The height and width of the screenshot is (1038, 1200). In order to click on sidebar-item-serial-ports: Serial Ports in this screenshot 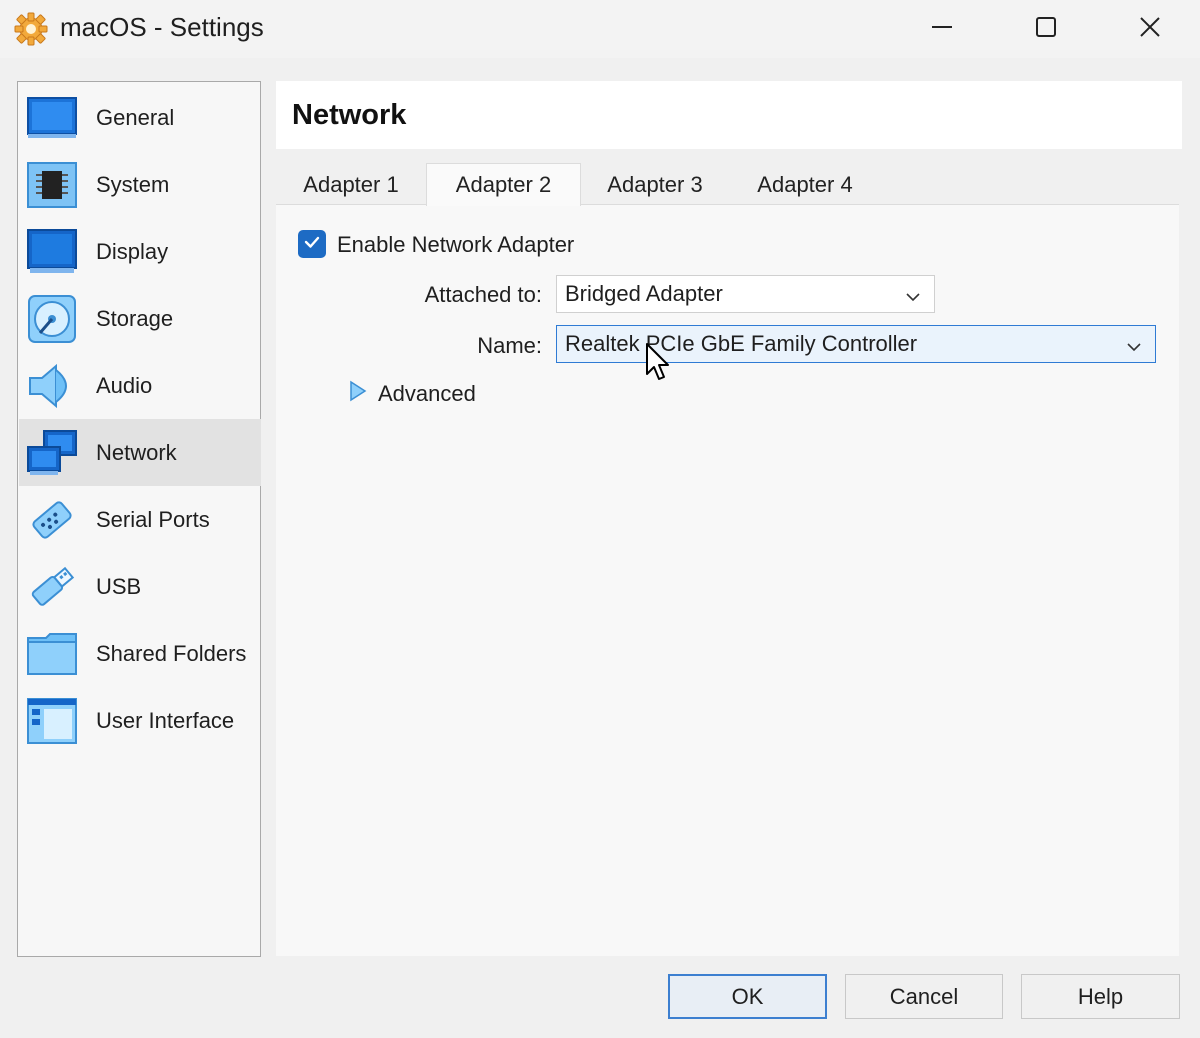, I will do `click(140, 519)`.